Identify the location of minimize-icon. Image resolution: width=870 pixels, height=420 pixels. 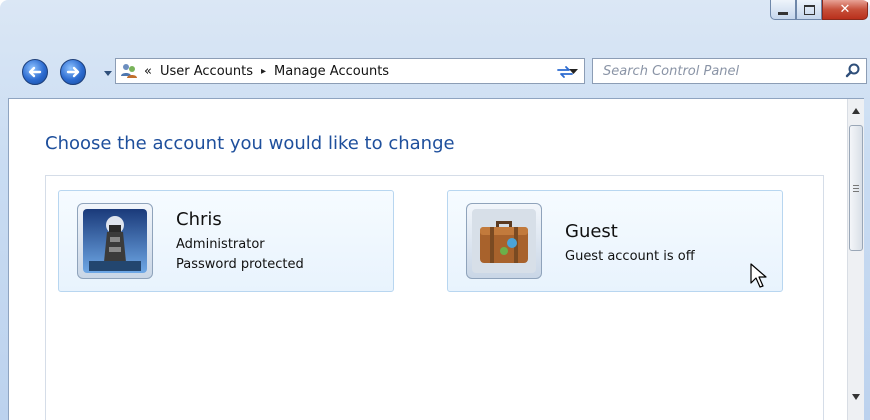
(783, 13).